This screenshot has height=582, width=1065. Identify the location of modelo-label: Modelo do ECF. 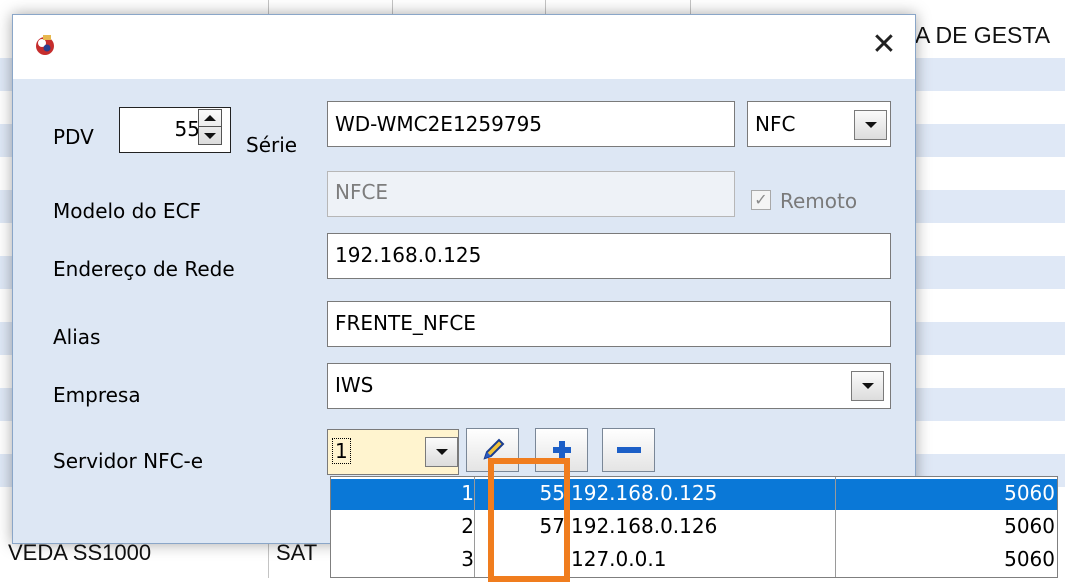
(127, 211).